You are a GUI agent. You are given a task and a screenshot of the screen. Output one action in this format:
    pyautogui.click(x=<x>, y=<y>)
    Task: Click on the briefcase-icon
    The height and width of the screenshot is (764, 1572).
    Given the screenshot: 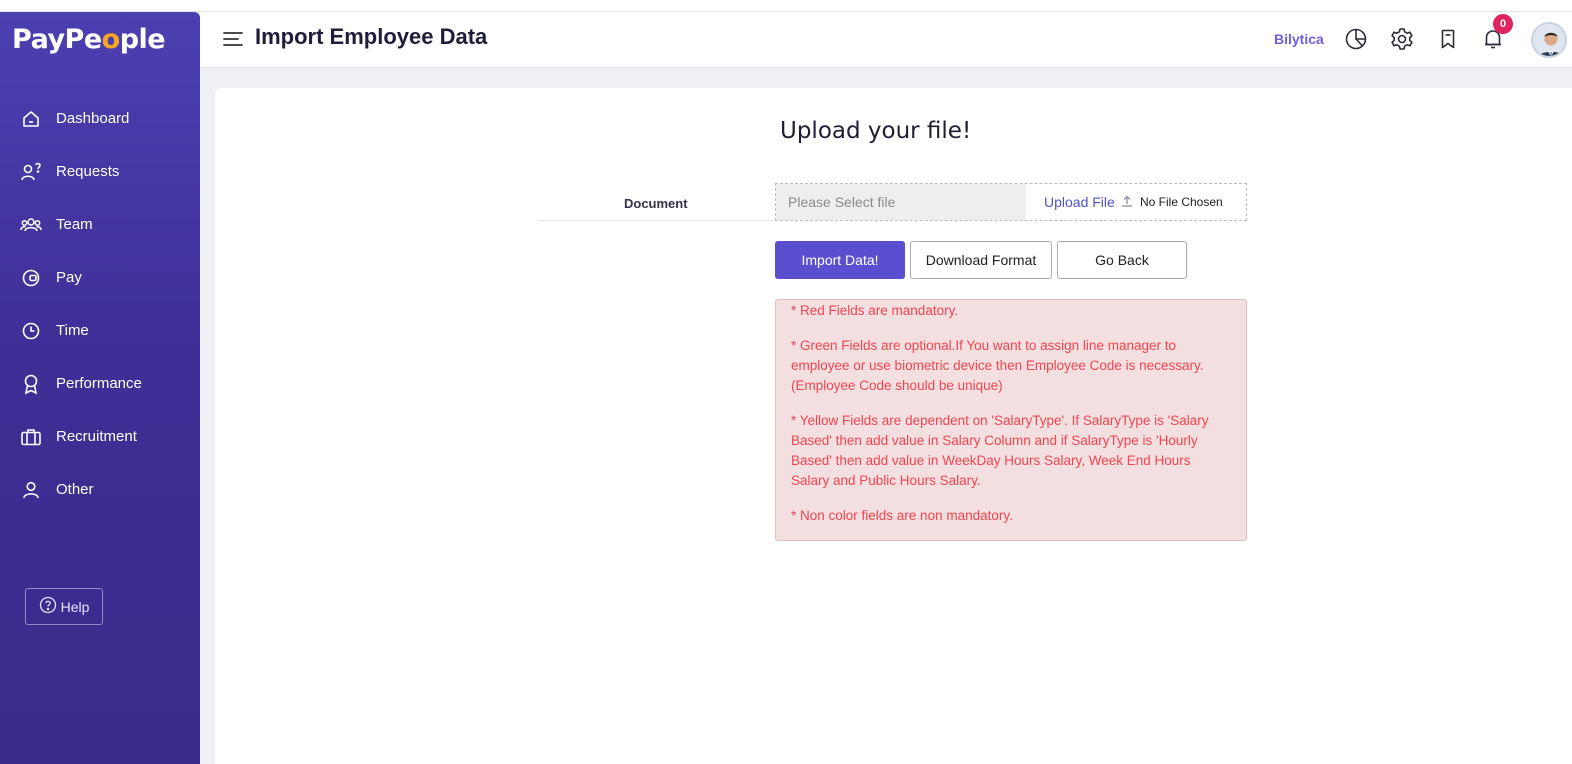 What is the action you would take?
    pyautogui.click(x=31, y=437)
    